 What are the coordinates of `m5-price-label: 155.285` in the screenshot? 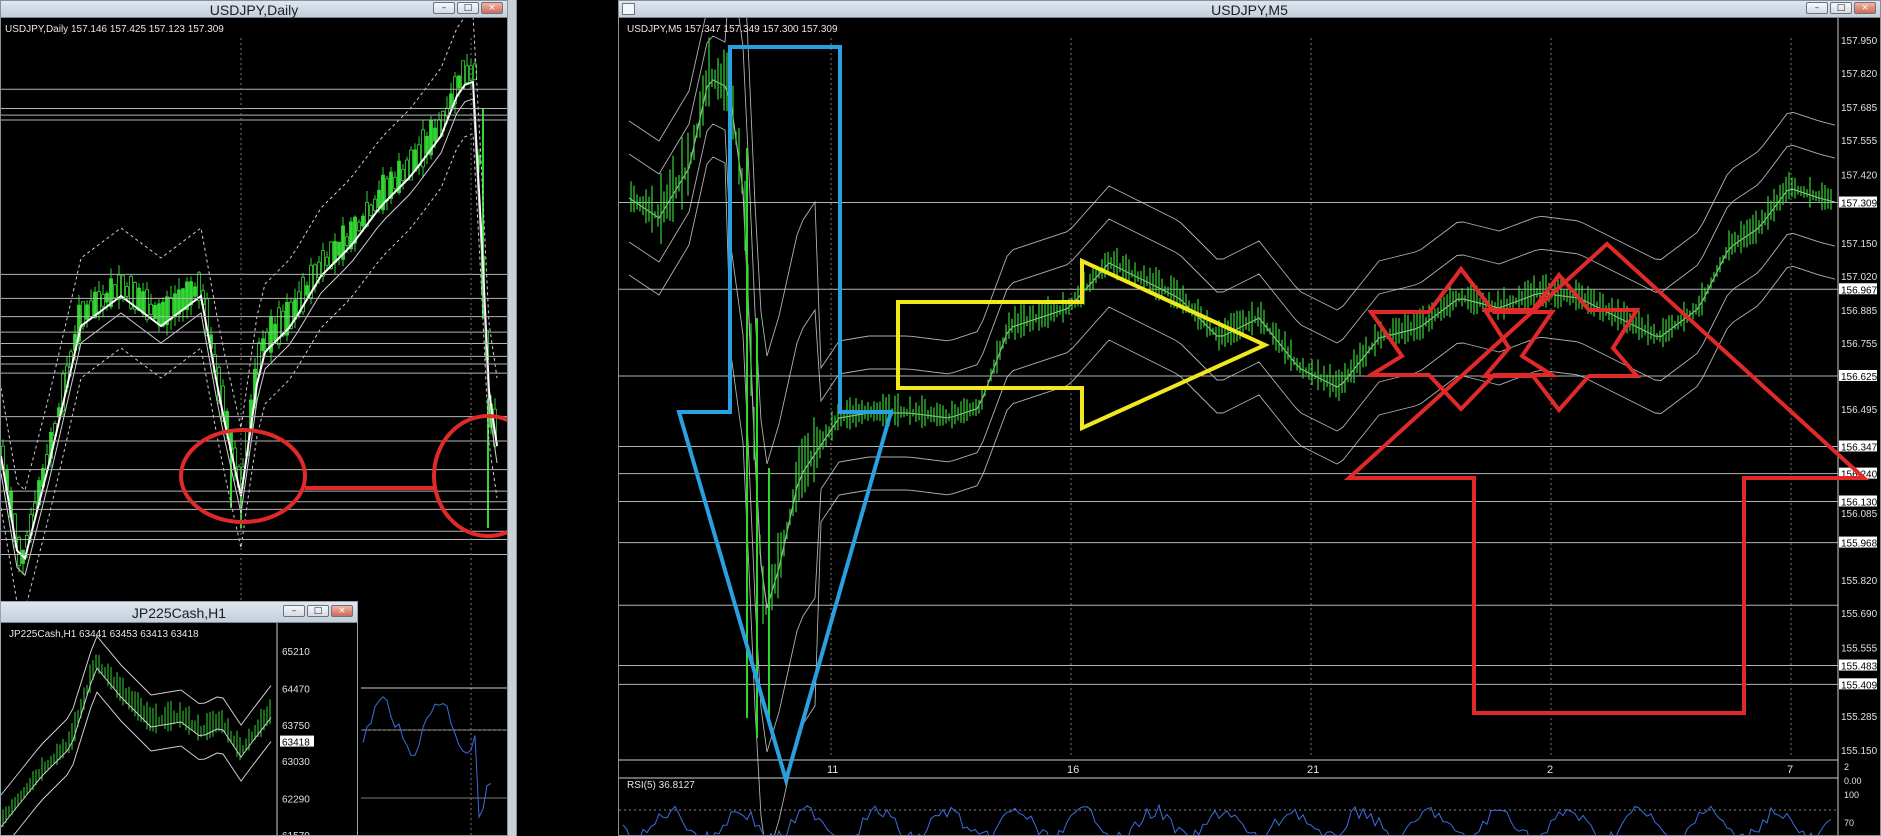 It's located at (1859, 717).